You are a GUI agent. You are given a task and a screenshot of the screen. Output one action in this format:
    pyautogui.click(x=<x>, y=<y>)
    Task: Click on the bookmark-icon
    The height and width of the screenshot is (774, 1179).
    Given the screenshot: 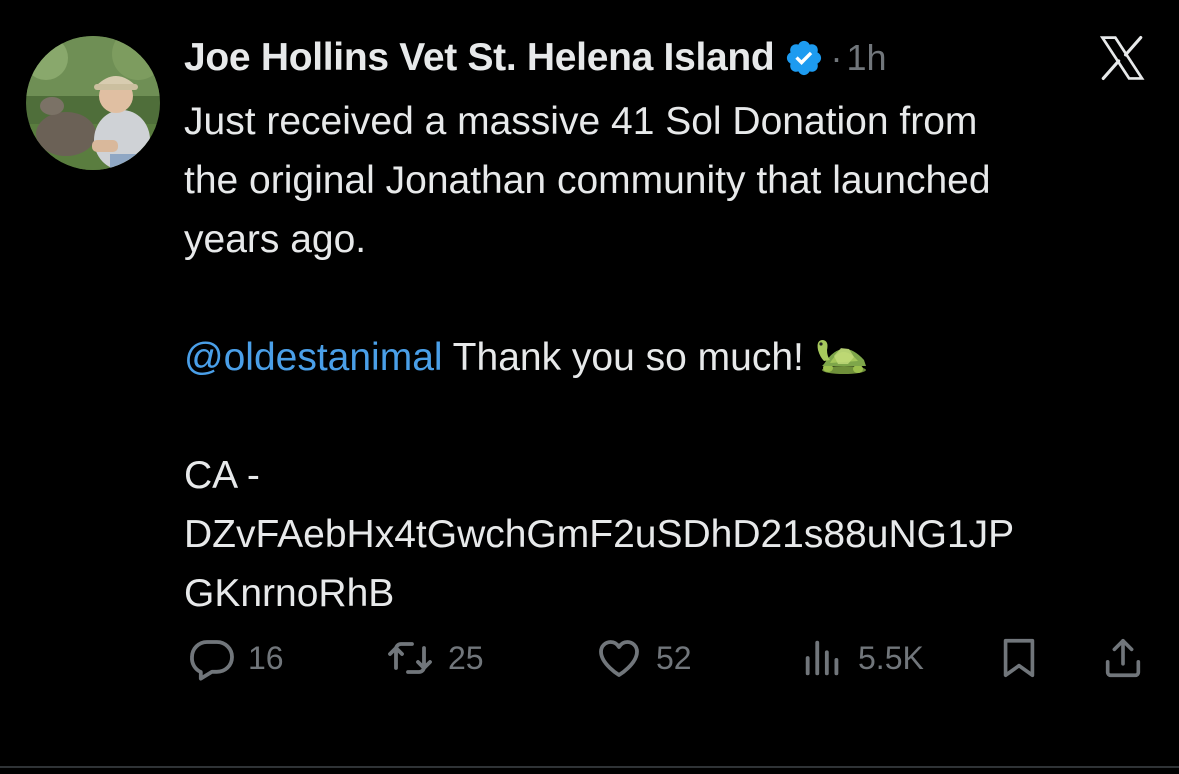 What is the action you would take?
    pyautogui.click(x=1019, y=658)
    